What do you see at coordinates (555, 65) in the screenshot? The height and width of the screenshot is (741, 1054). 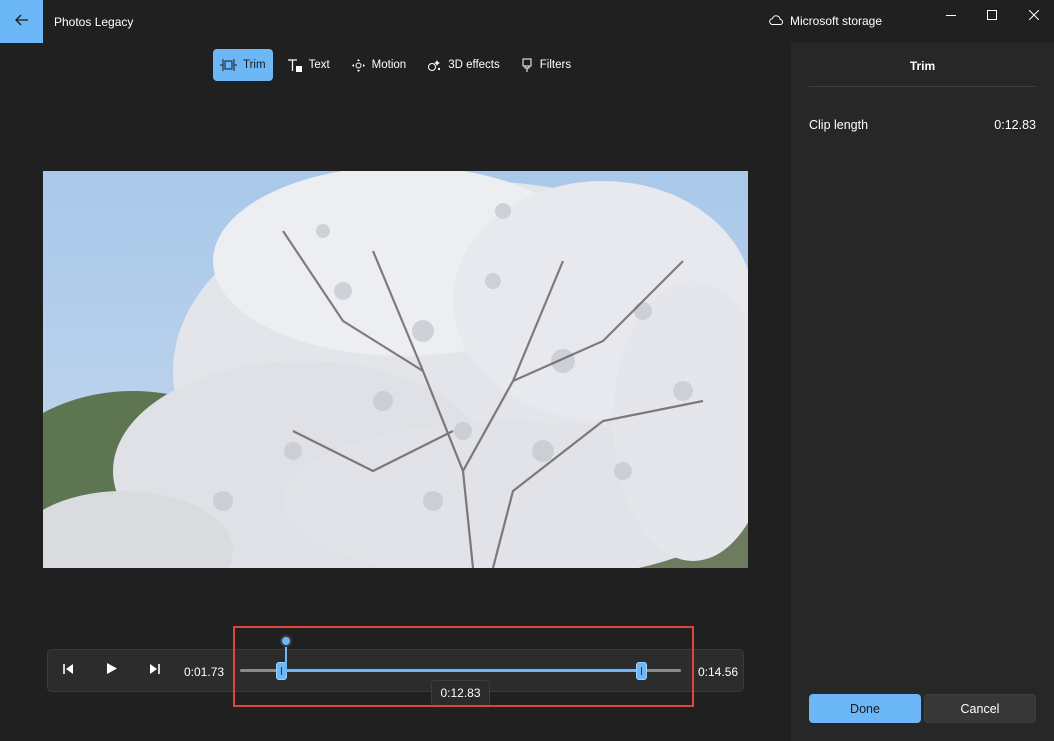 I see `tab-filters-label: Filters` at bounding box center [555, 65].